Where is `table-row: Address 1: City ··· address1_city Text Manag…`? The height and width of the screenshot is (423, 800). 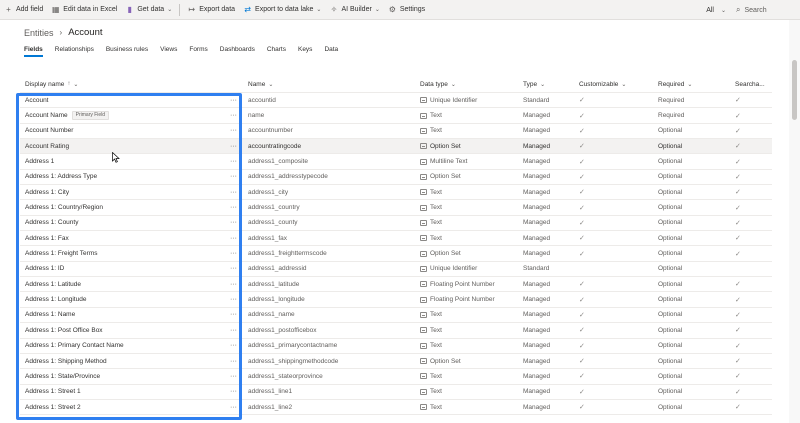 table-row: Address 1: City ··· address1_city Text Manag… is located at coordinates (396, 193).